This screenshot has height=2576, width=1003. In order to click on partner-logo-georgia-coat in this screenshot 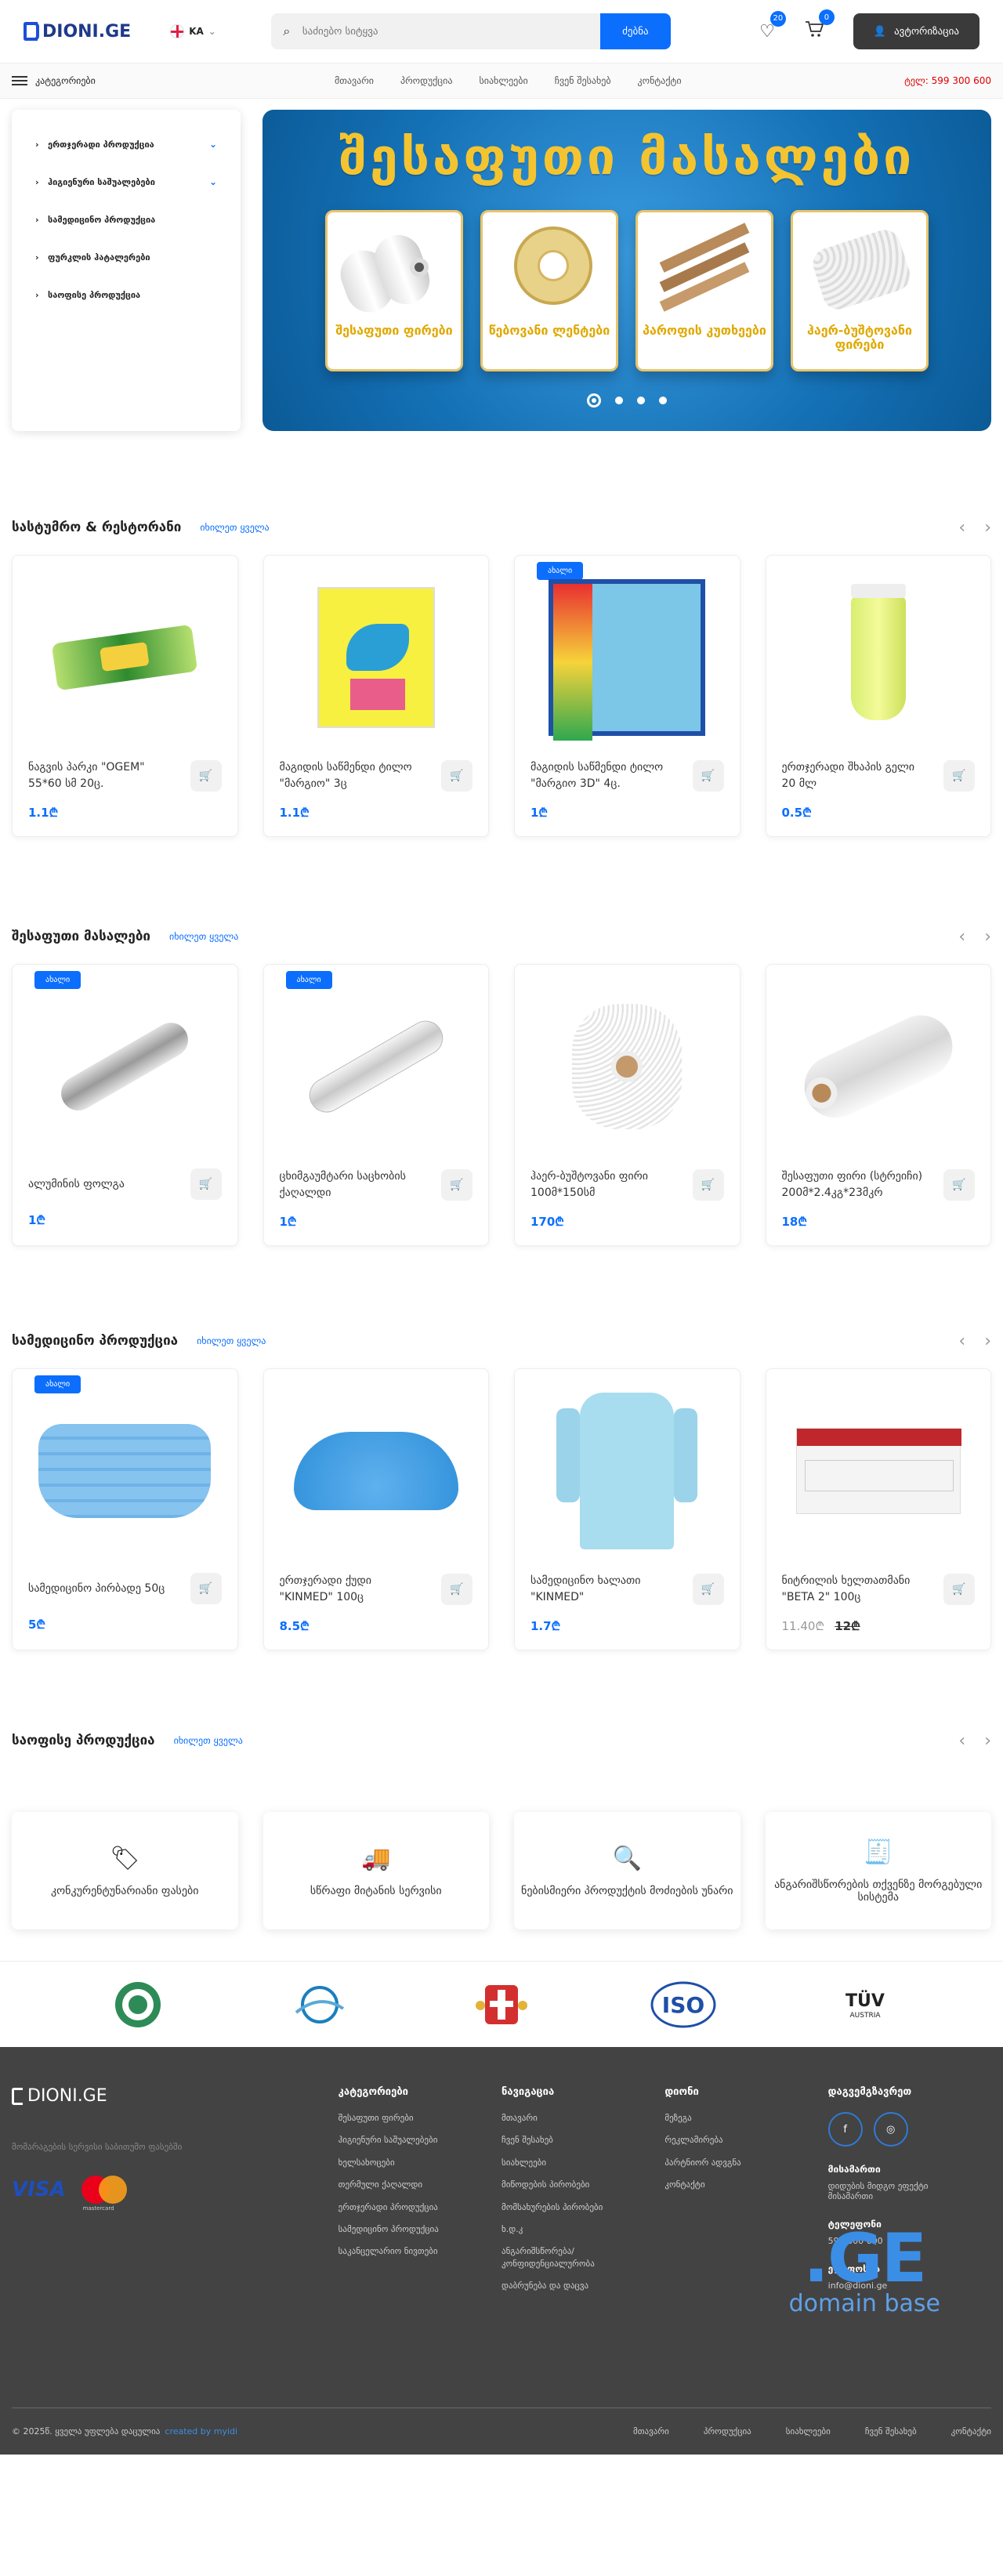, I will do `click(501, 2004)`.